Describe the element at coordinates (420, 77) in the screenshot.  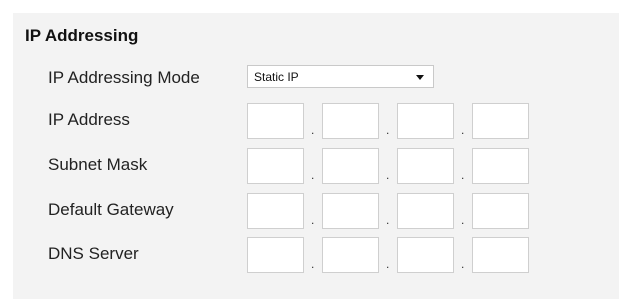
I see `chevron-down-icon` at that location.